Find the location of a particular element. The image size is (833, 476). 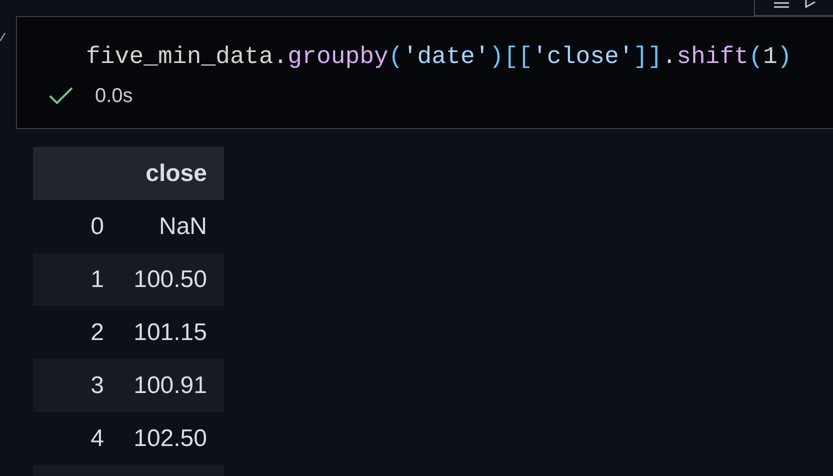

table-cell: 102.50 is located at coordinates (168, 438).